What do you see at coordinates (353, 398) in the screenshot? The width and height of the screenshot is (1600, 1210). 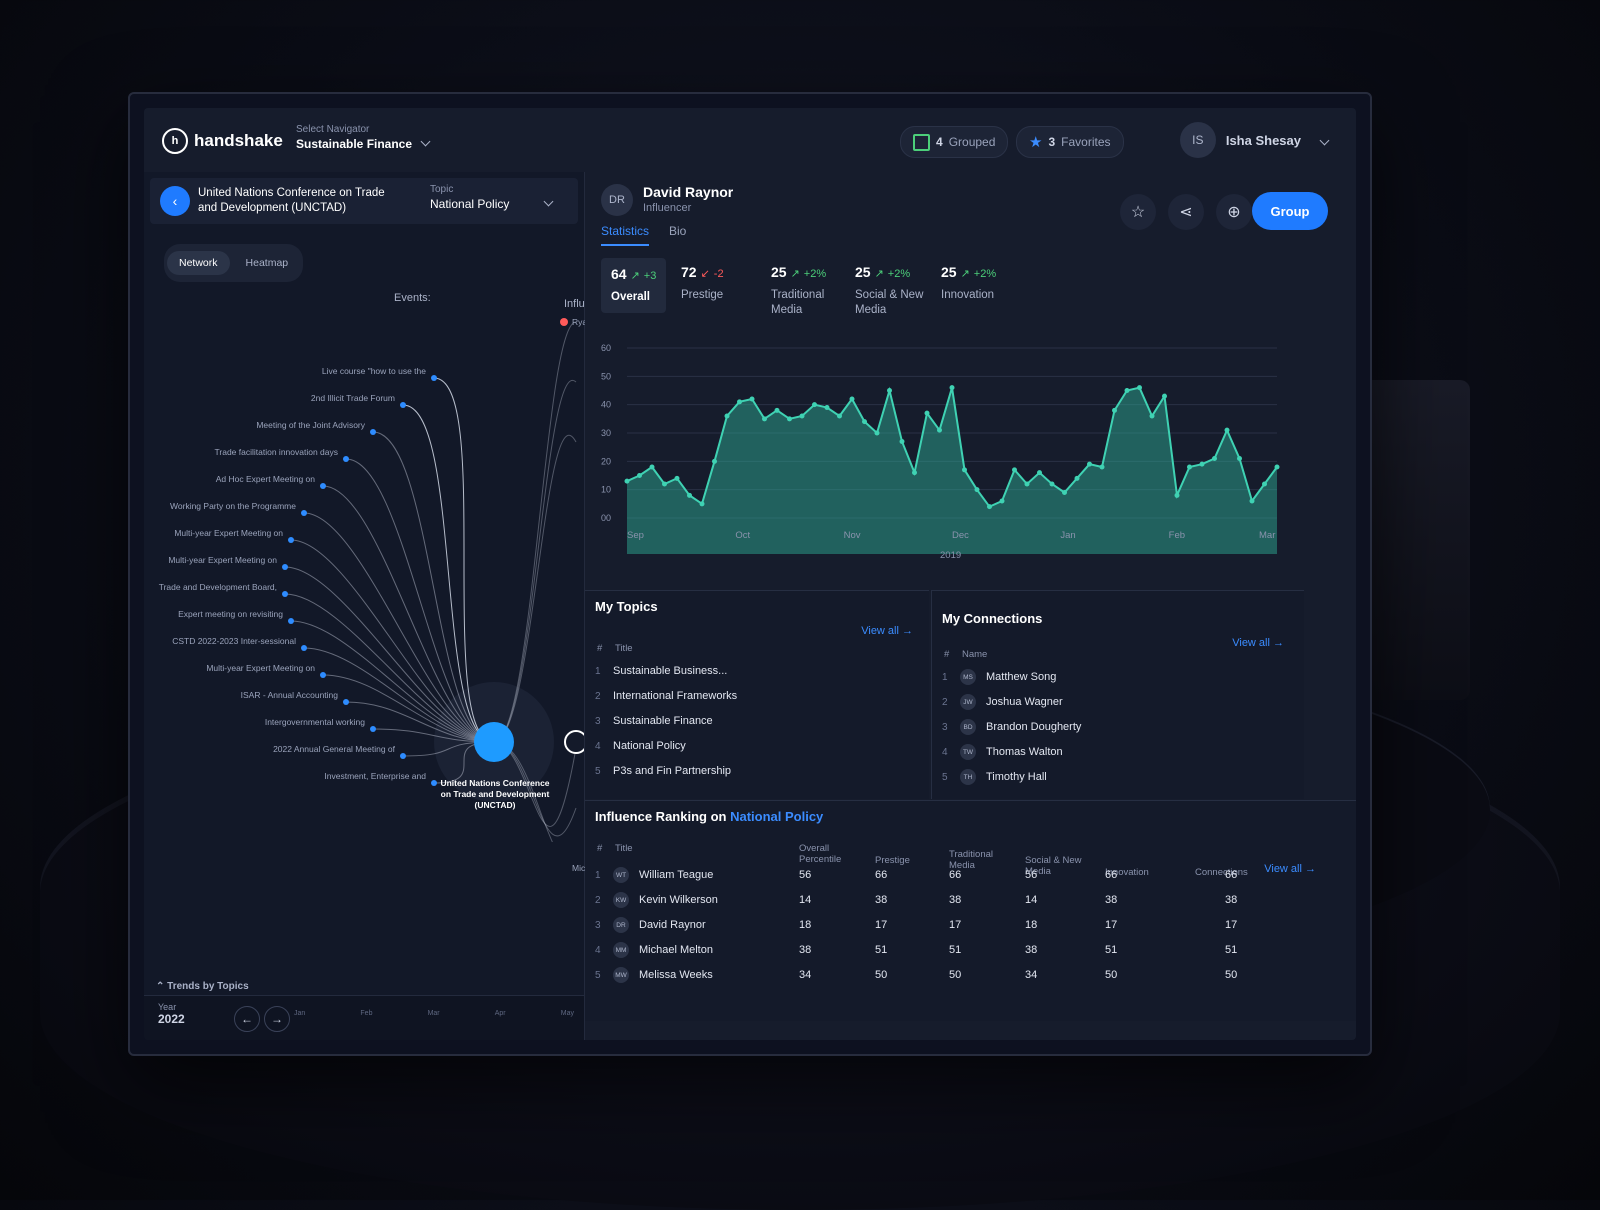 I see `event-label: 2nd Illicit Trade Forum` at bounding box center [353, 398].